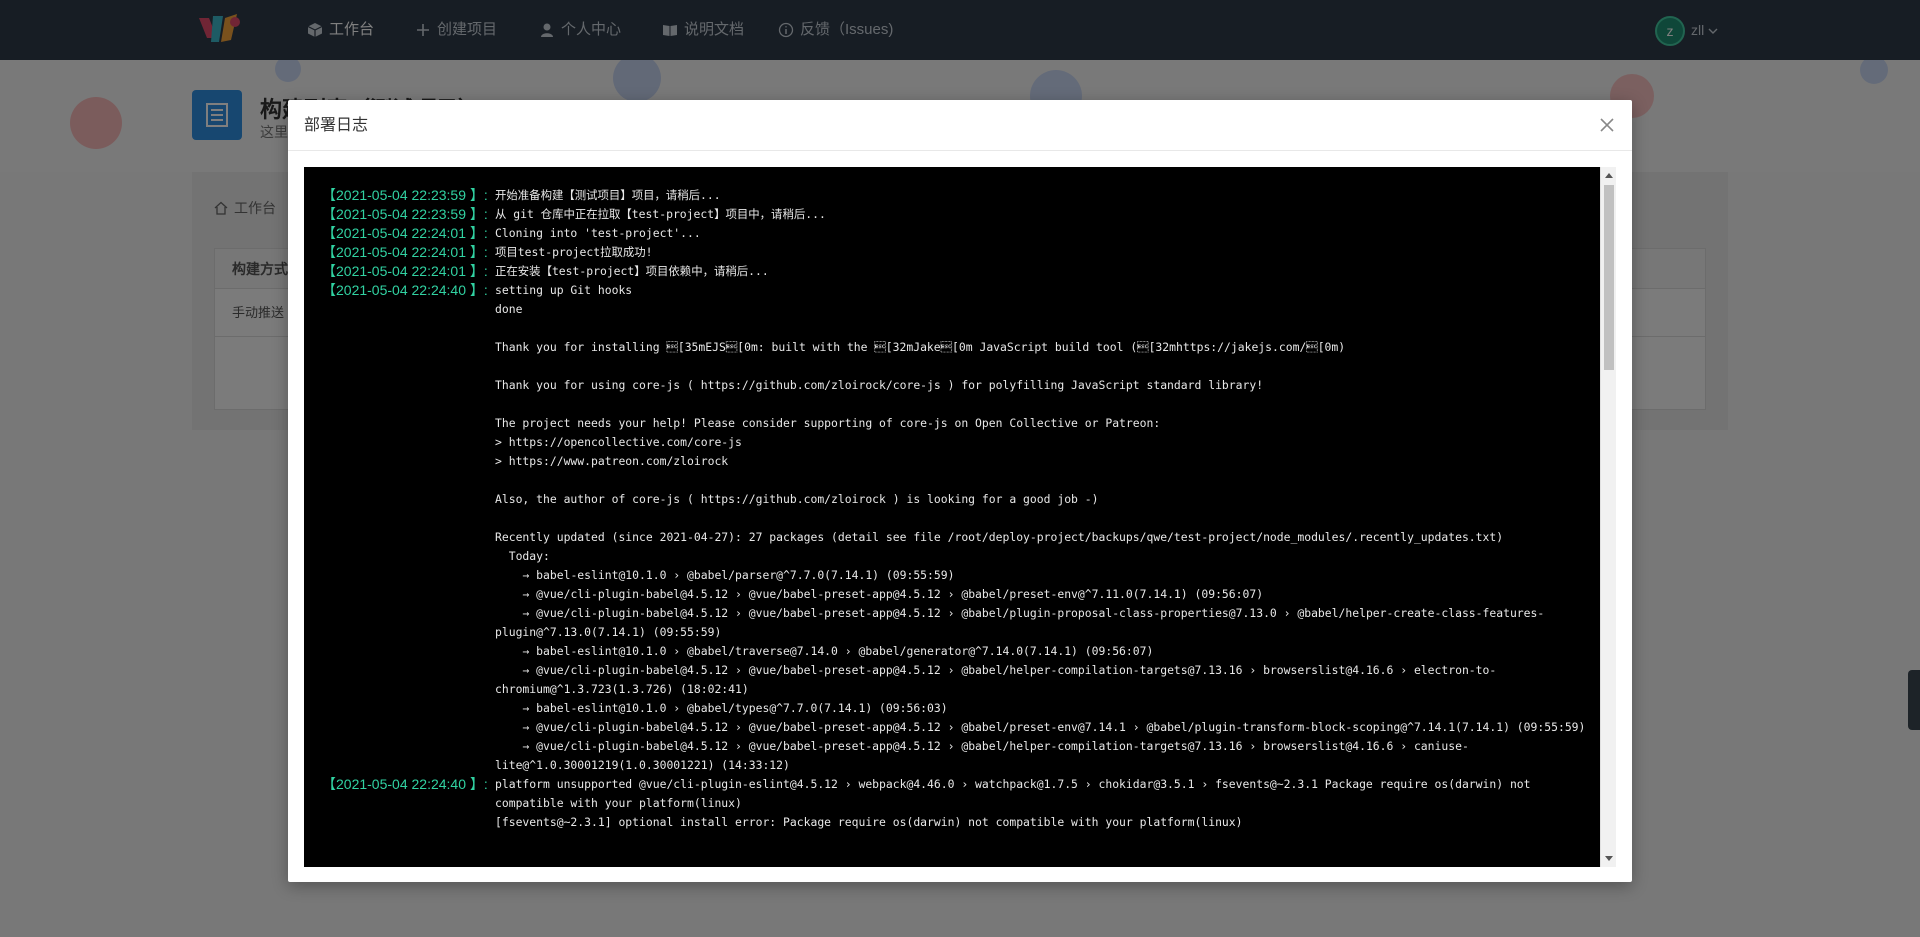  What do you see at coordinates (336, 125) in the screenshot?
I see `modal-title: 部署日志` at bounding box center [336, 125].